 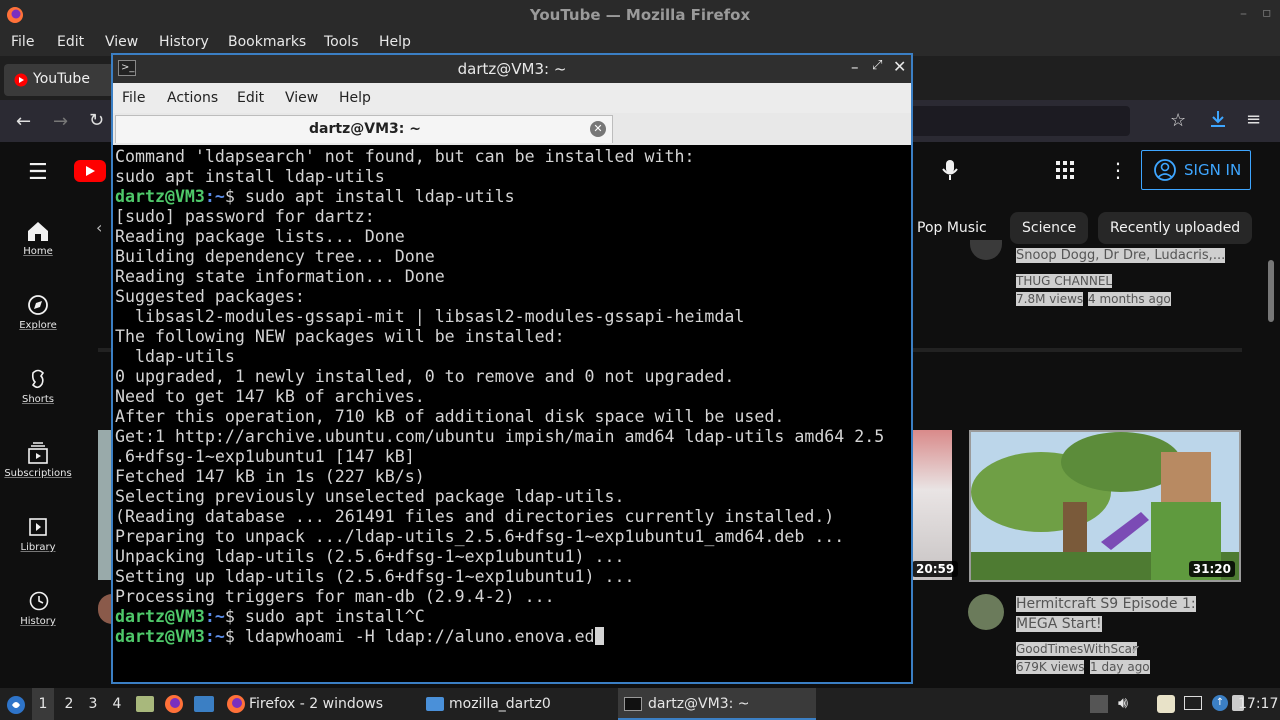 I want to click on menu-history: History, so click(x=184, y=42).